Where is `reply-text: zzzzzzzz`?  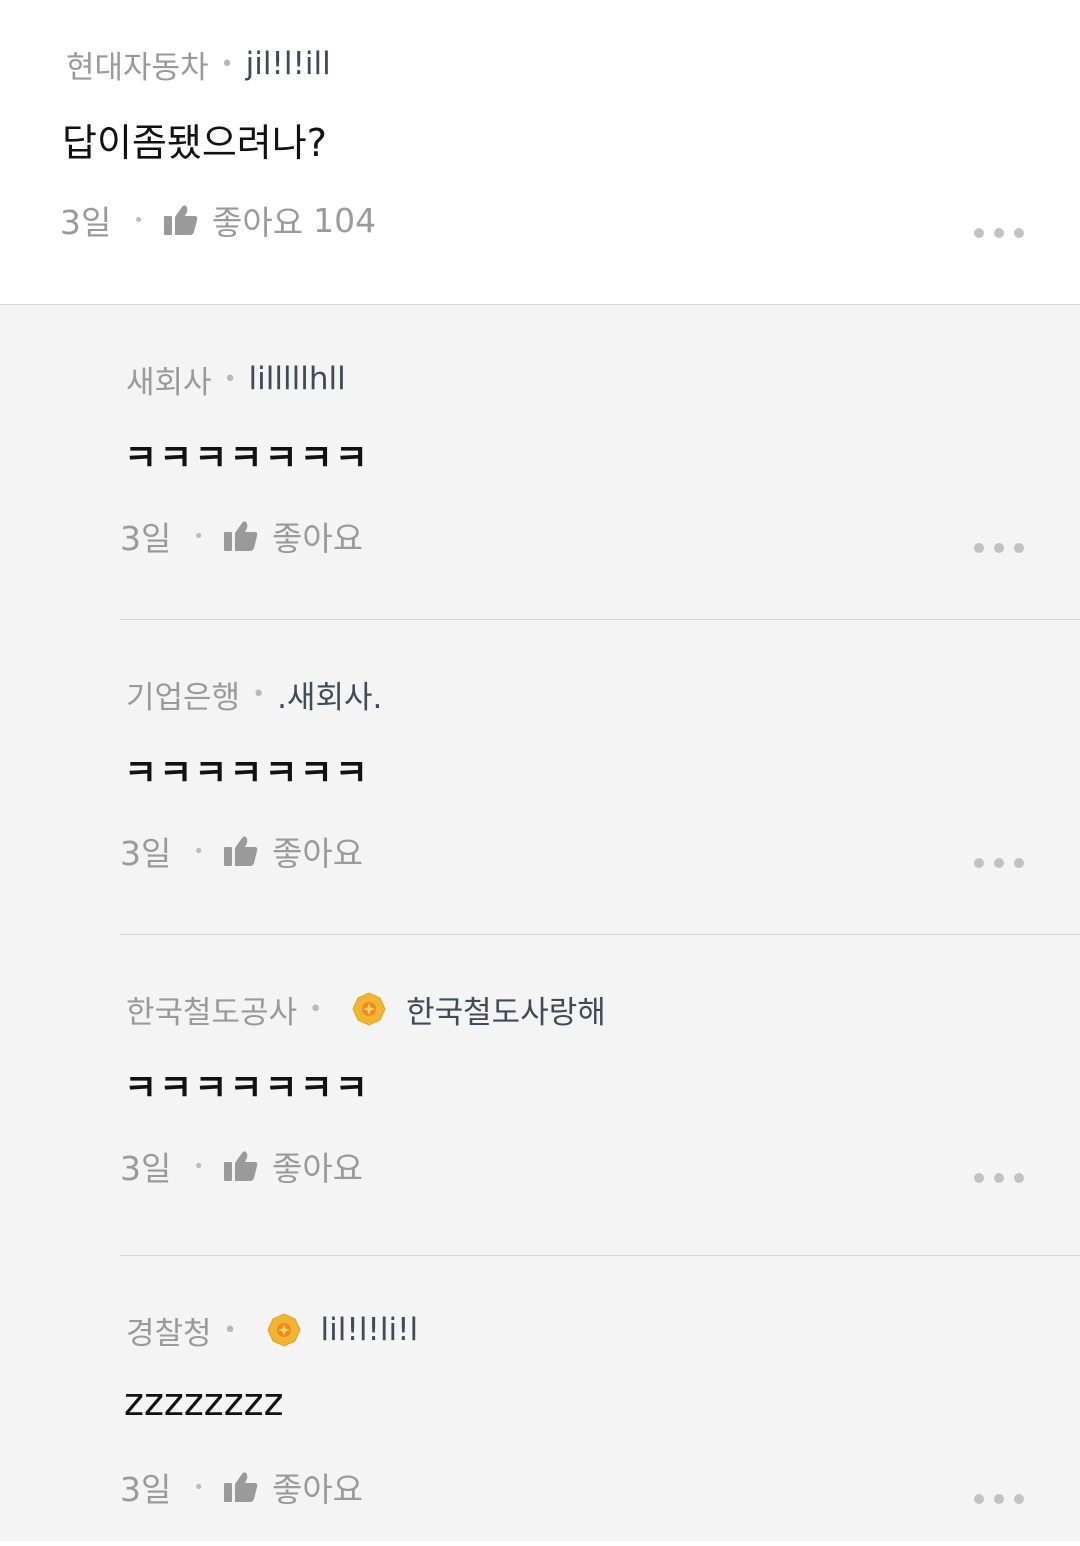 reply-text: zzzzzzzz is located at coordinates (204, 1402).